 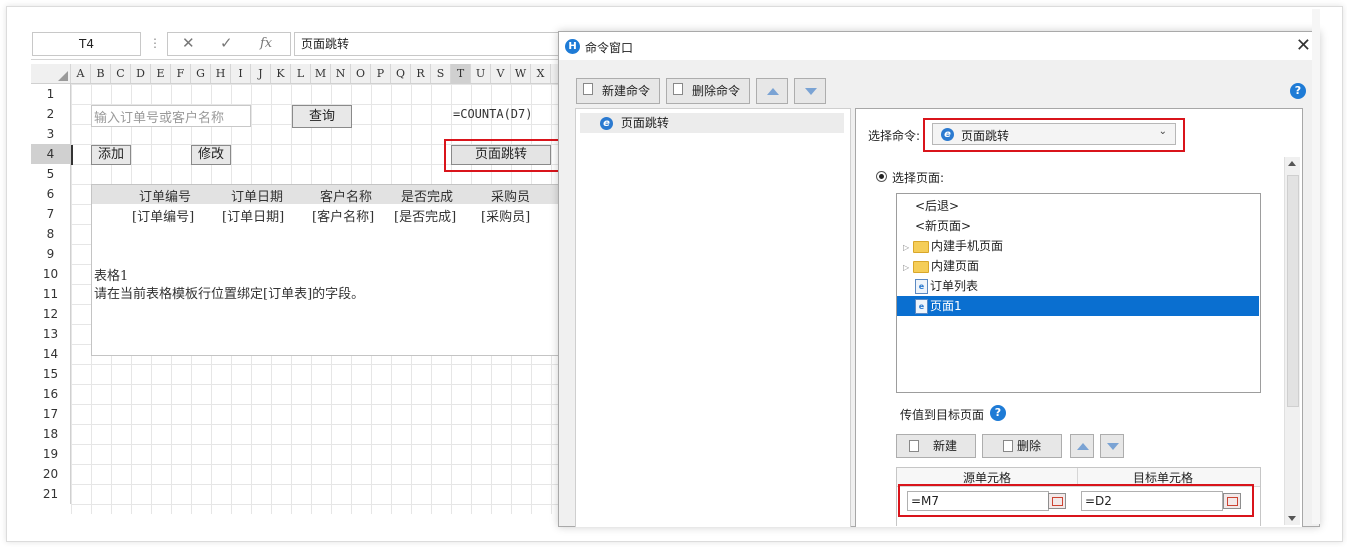 I want to click on table-header-cell: 是否完成, so click(x=427, y=197).